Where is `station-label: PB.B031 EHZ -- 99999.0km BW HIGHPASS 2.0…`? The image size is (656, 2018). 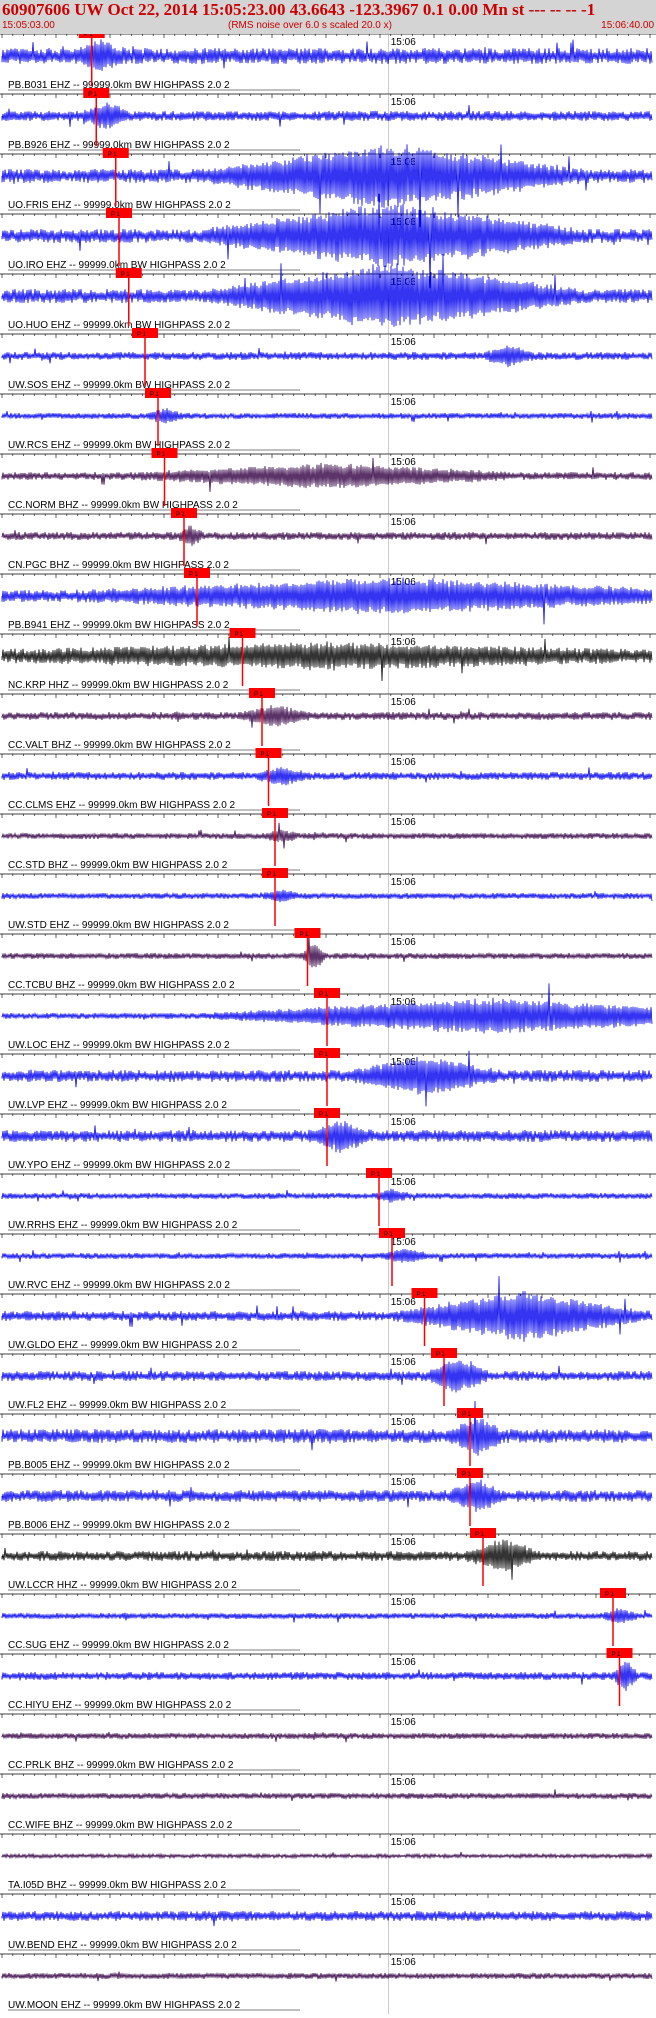
station-label: PB.B031 EHZ -- 99999.0km BW HIGHPASS 2.0… is located at coordinates (119, 85).